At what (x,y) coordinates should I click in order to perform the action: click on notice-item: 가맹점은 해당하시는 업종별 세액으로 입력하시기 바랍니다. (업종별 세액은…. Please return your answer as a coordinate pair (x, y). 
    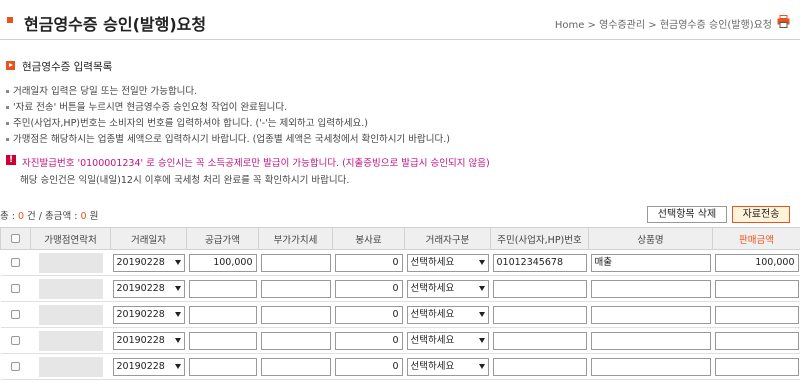
    Looking at the image, I should click on (228, 140).